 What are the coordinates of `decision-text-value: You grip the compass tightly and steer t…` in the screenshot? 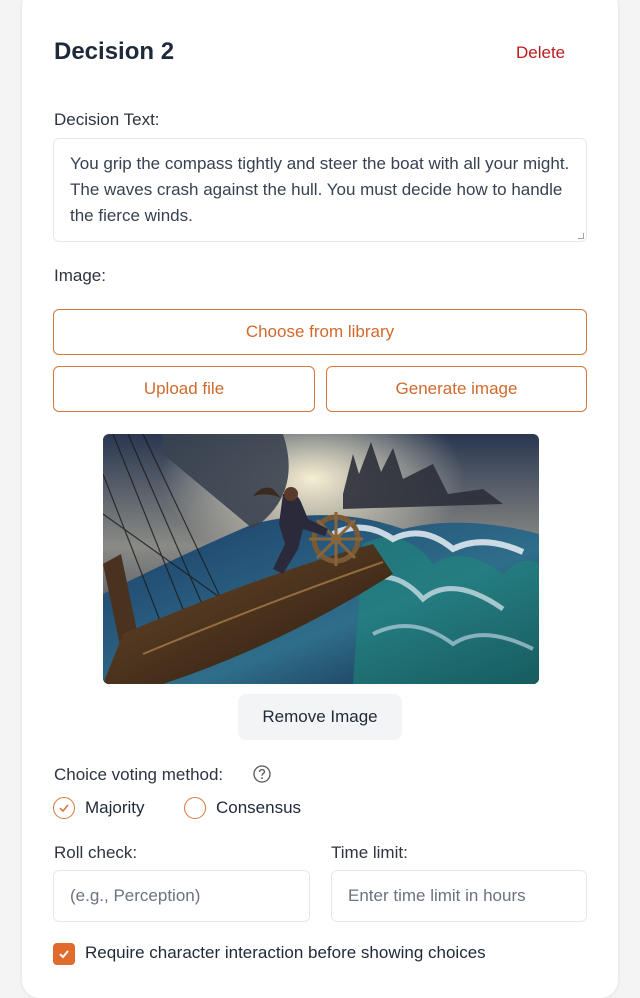 It's located at (320, 189).